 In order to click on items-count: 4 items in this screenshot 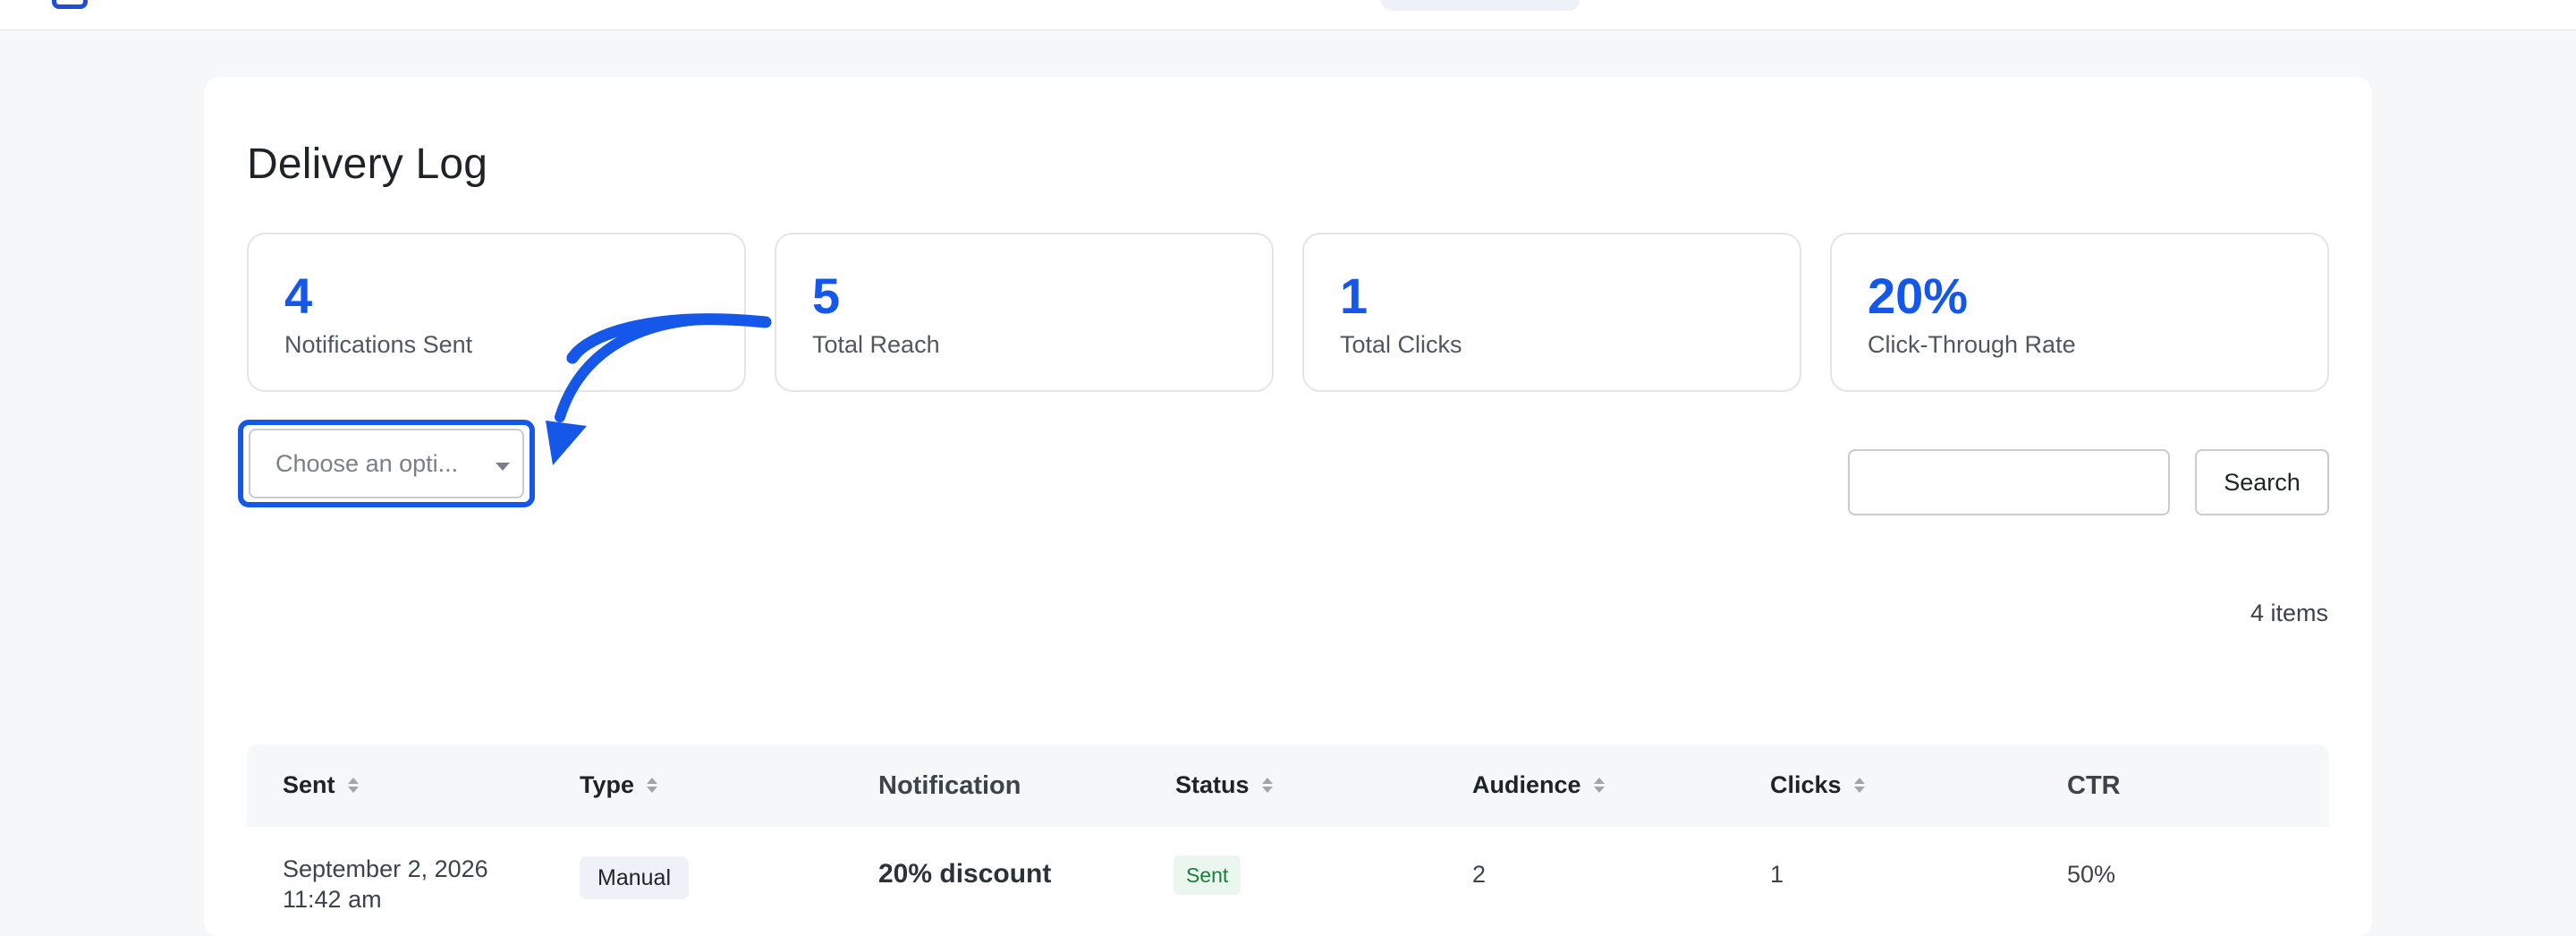, I will do `click(2289, 613)`.